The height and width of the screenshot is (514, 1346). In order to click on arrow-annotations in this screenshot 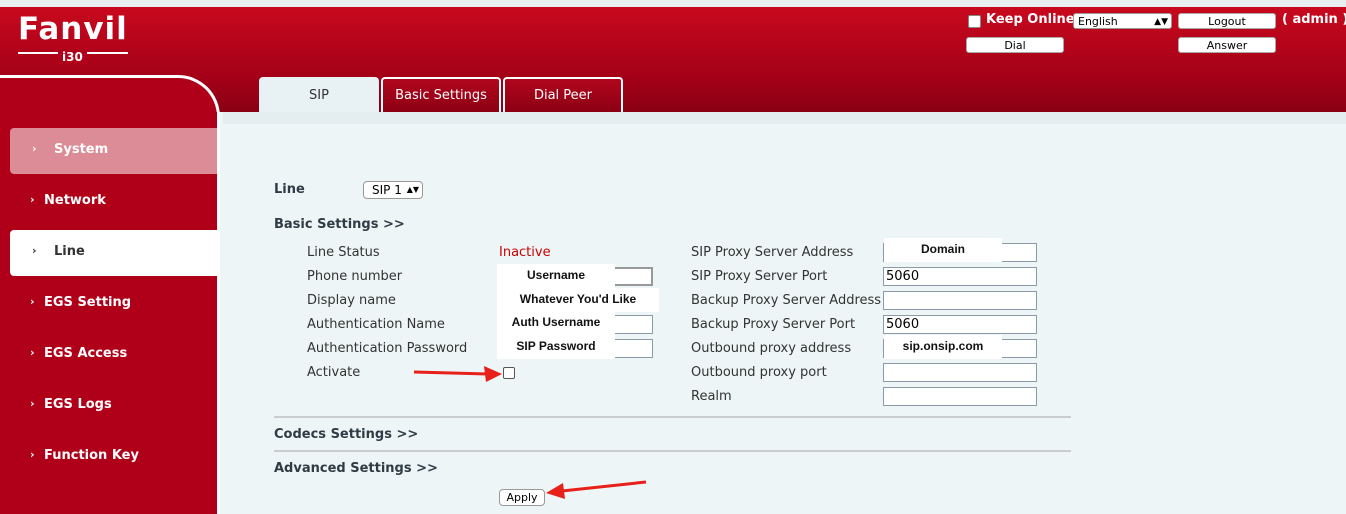, I will do `click(530, 432)`.